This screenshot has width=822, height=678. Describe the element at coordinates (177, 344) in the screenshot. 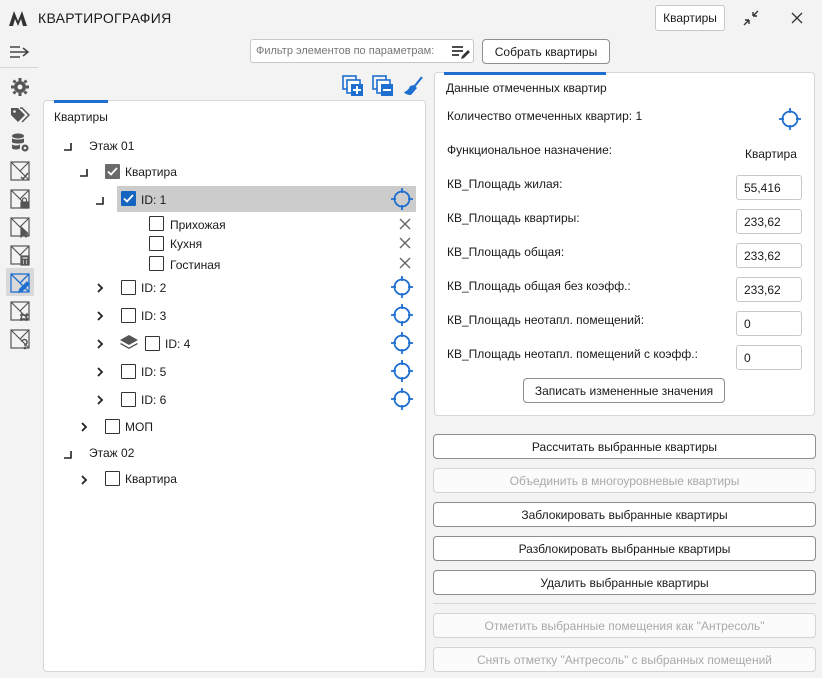

I see `tree-node-id-4: ID: 4` at that location.